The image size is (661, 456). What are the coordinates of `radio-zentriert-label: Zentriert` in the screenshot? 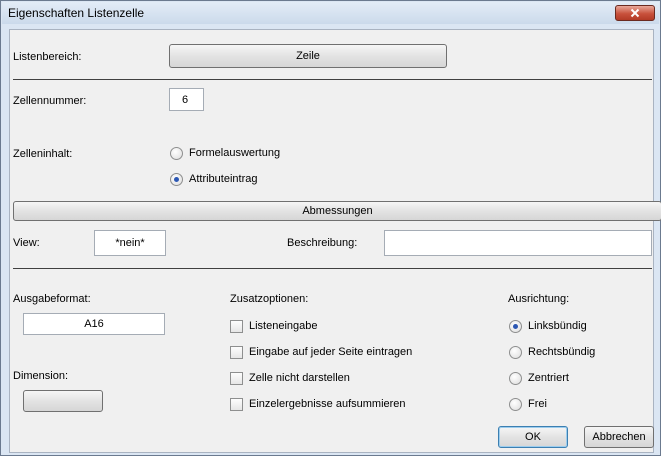 It's located at (548, 378).